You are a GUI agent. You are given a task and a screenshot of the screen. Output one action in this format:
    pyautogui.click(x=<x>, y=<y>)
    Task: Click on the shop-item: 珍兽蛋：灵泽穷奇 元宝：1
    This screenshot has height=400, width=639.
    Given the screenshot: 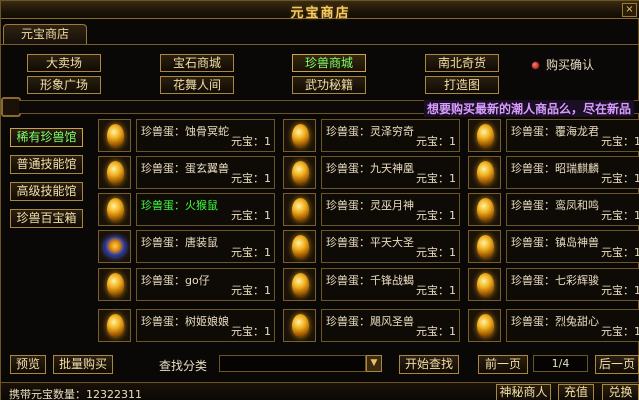 What is the action you would take?
    pyautogui.click(x=373, y=135)
    